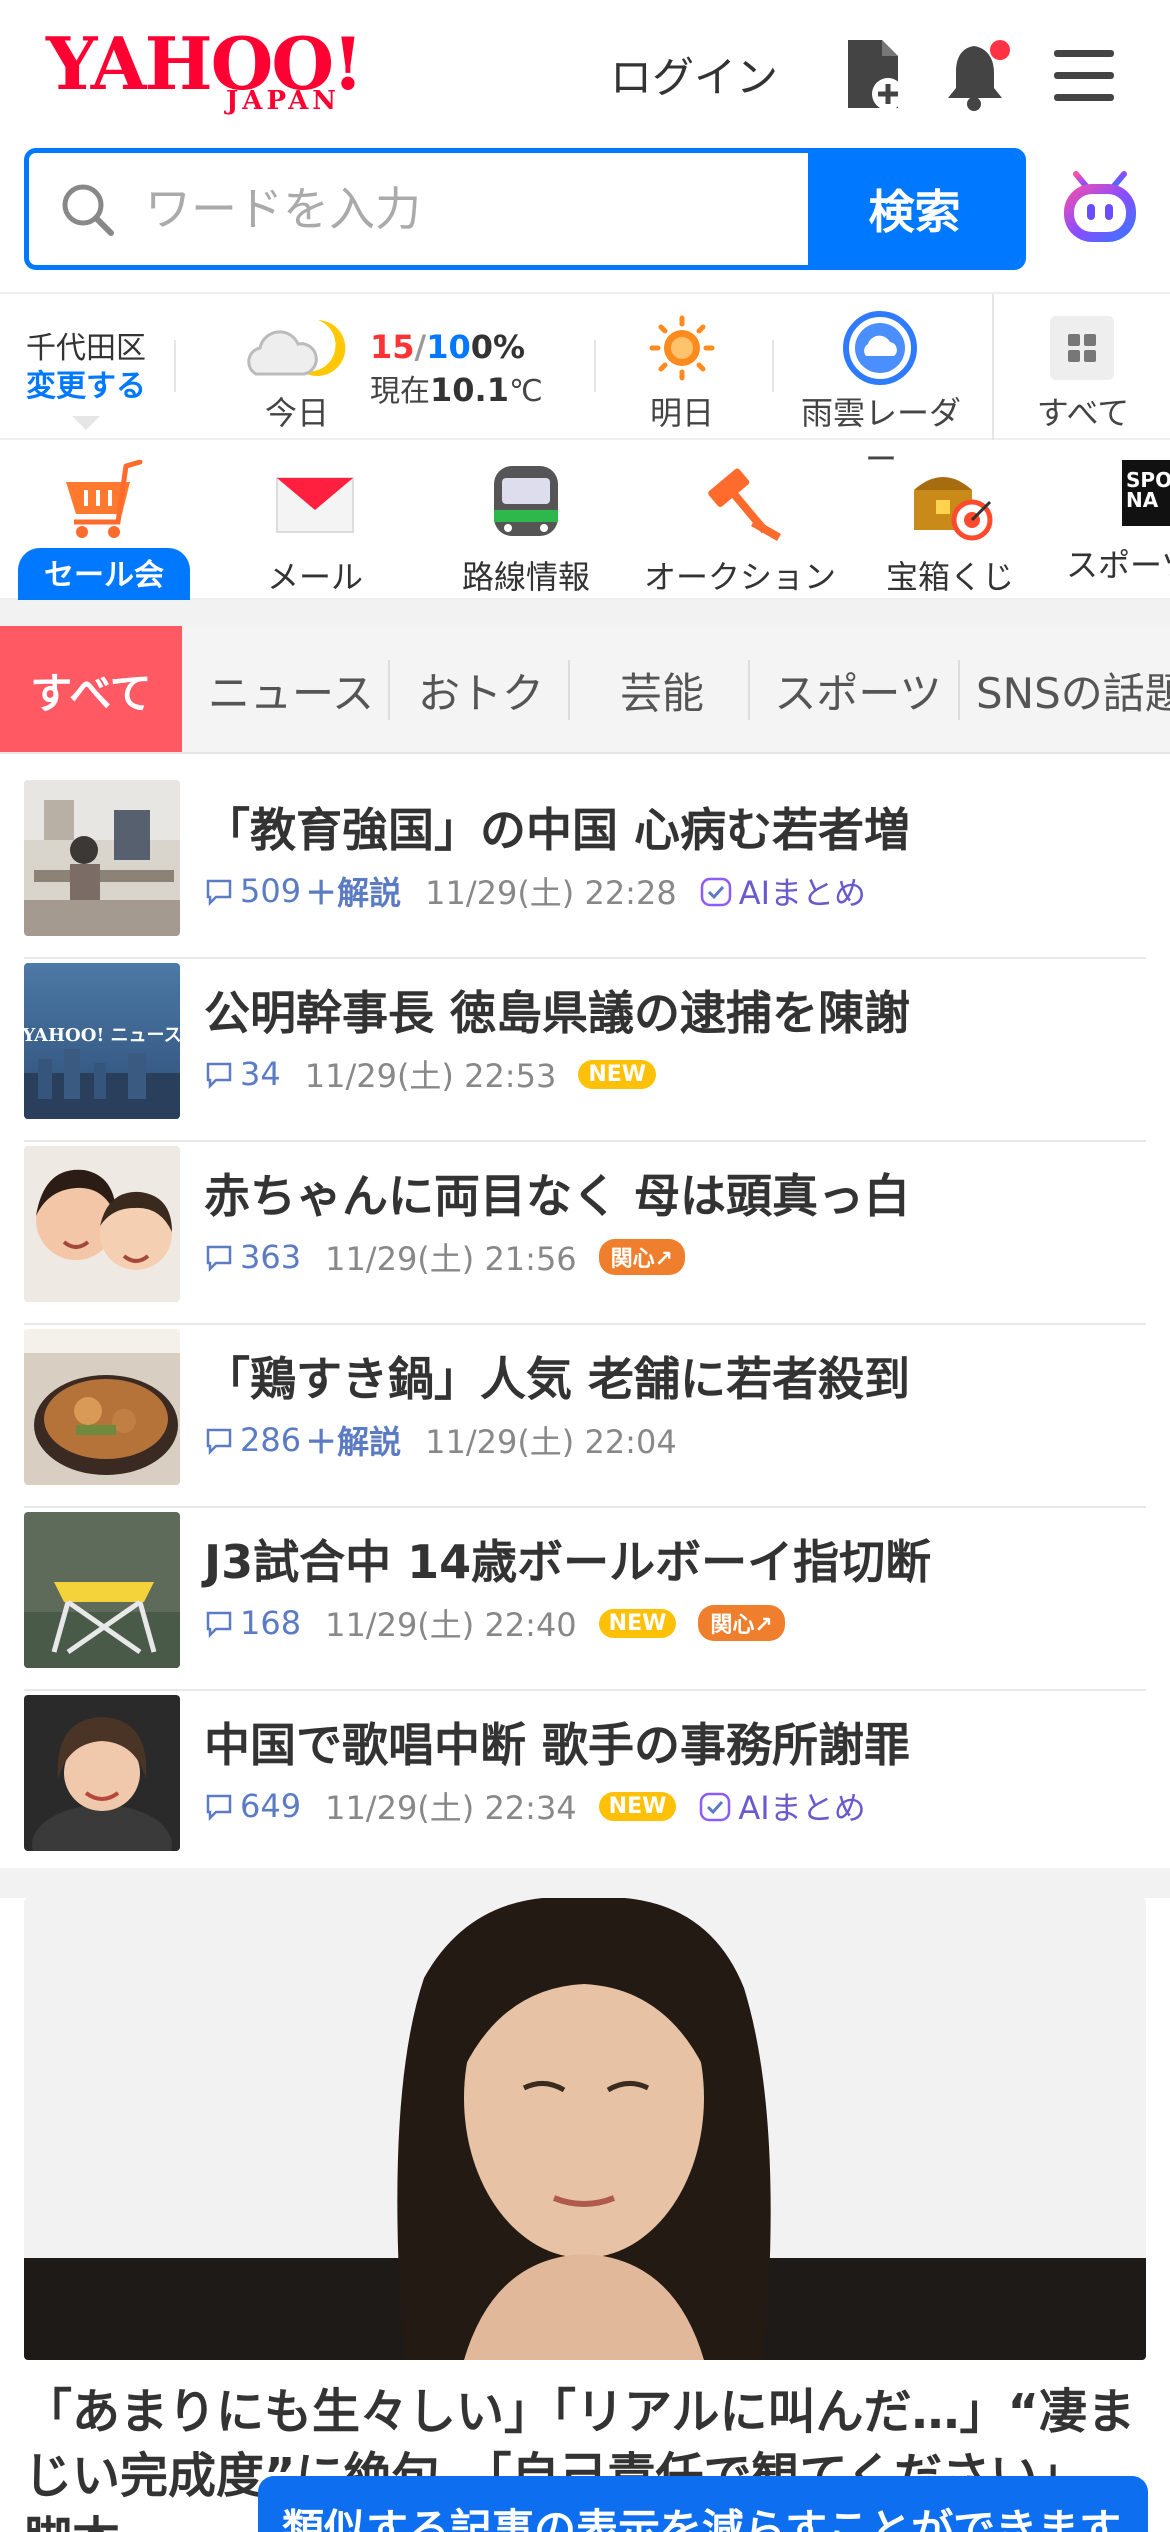  Describe the element at coordinates (585, 74) in the screenshot. I see `header: YAHOO! JAPAN ログイン` at that location.